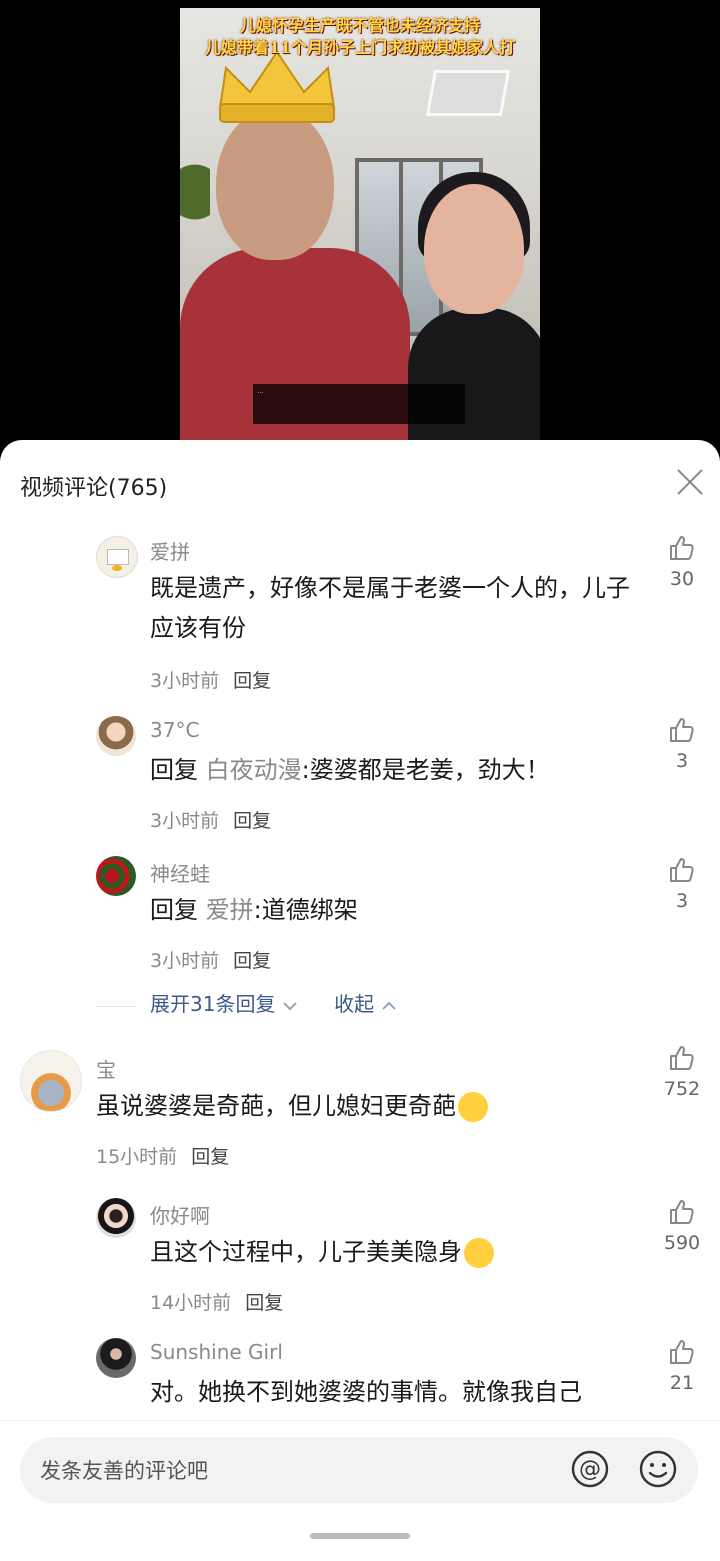 The height and width of the screenshot is (1561, 720). I want to click on comment-text: 虽说婆婆是奇葩，但儿媳妇更奇葩, so click(341, 1106).